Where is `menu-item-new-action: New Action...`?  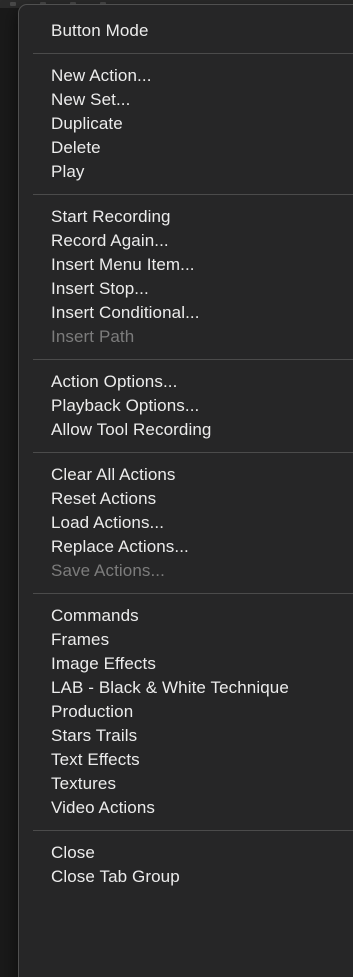 menu-item-new-action: New Action... is located at coordinates (186, 76).